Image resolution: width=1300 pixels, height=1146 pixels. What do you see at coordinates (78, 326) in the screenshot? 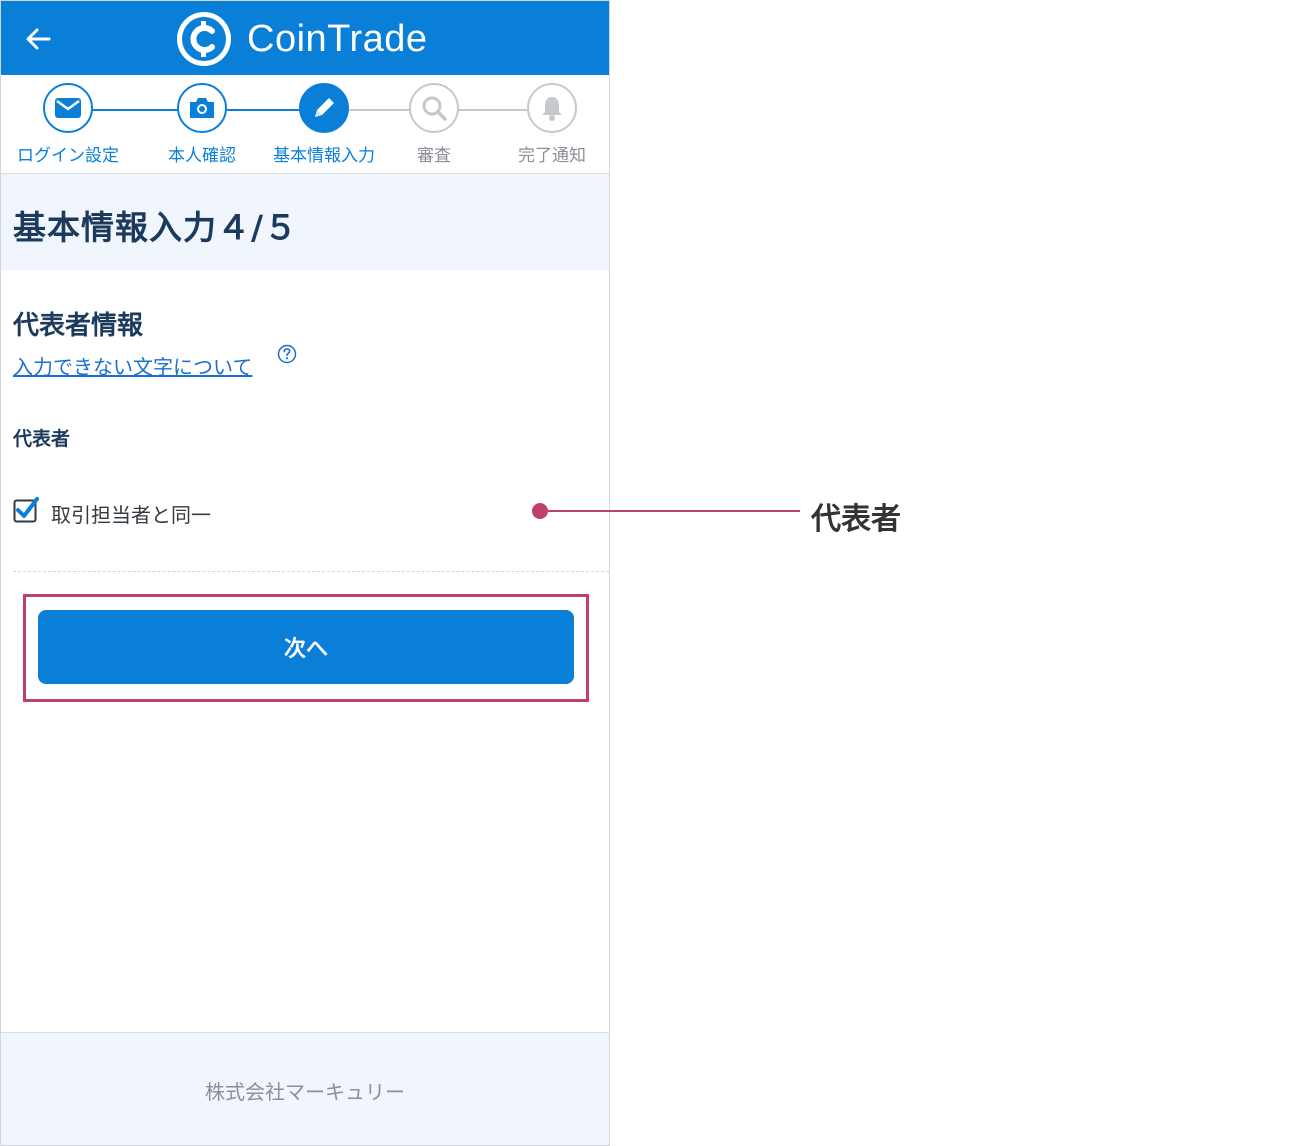
I see `section-title: 代表者情報` at bounding box center [78, 326].